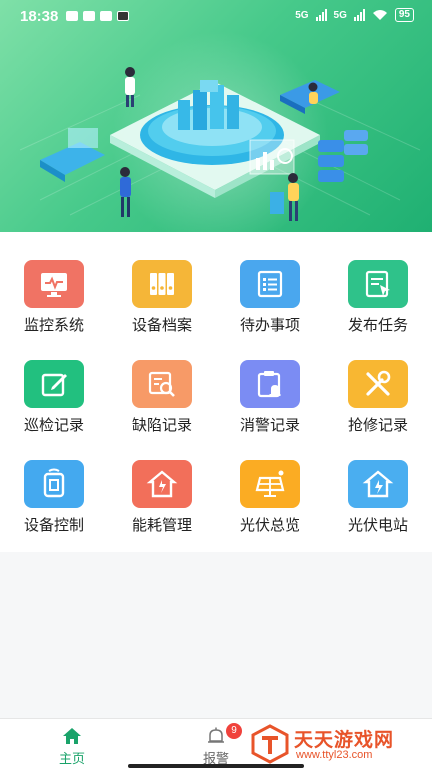 This screenshot has width=432, height=768. Describe the element at coordinates (123, 16) in the screenshot. I see `app-notification-icon` at that location.